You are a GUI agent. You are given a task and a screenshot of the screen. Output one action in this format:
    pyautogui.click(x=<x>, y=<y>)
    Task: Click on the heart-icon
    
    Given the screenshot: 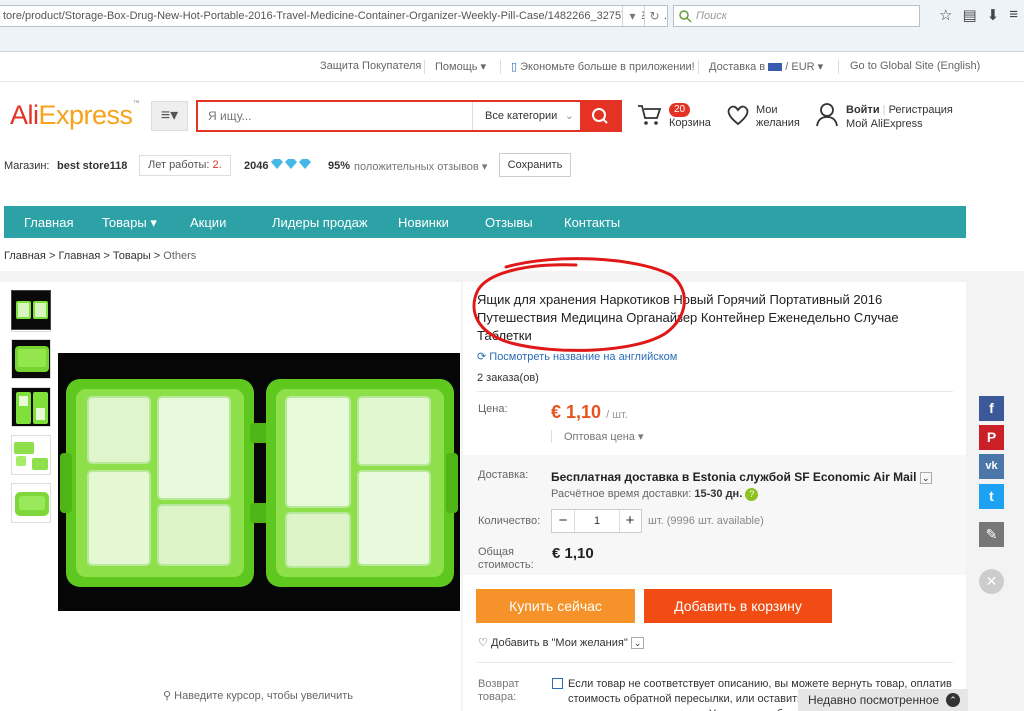 What is the action you would take?
    pyautogui.click(x=738, y=115)
    